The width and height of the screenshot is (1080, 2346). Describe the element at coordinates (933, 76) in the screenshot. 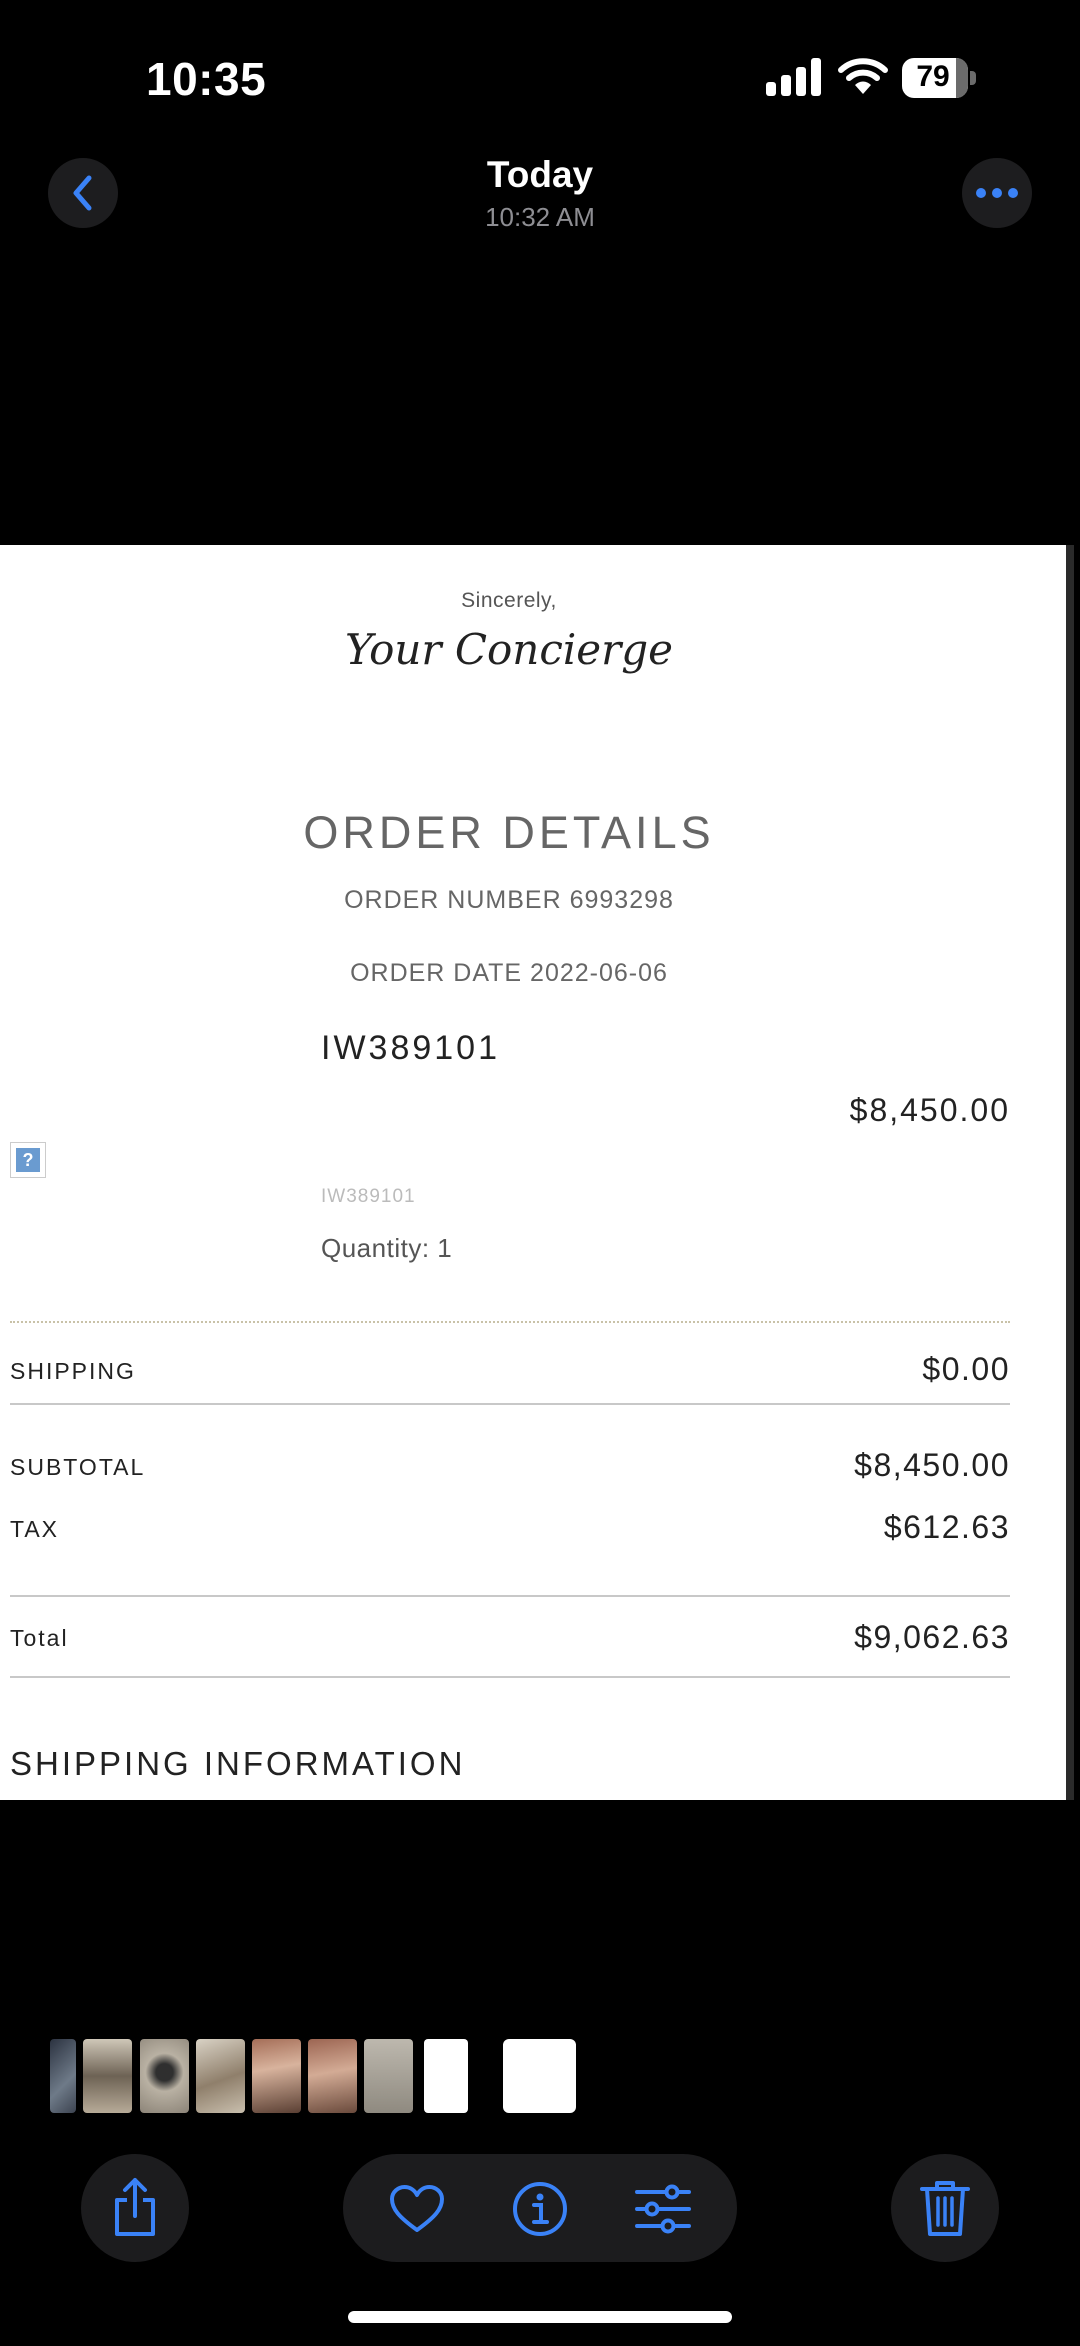

I see `battery-level: 79` at that location.